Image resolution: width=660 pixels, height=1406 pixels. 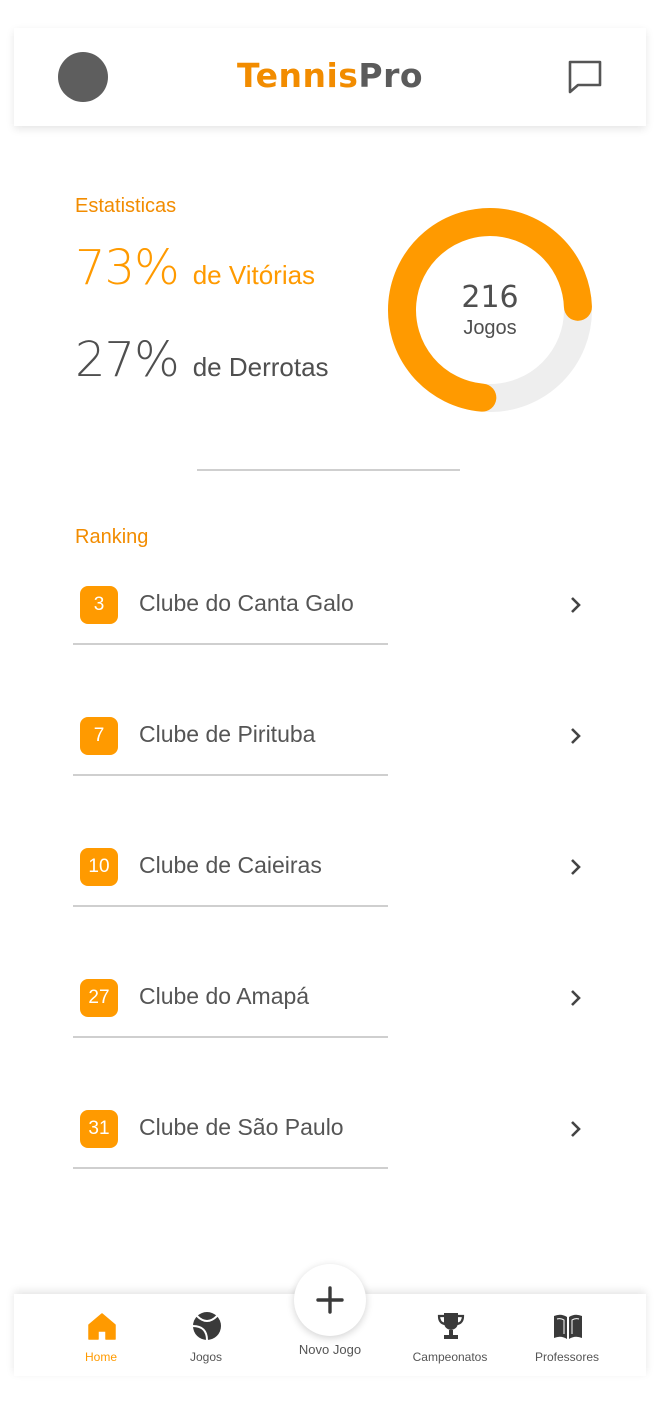 I want to click on nav-item-professores: Professores, so click(x=567, y=1335).